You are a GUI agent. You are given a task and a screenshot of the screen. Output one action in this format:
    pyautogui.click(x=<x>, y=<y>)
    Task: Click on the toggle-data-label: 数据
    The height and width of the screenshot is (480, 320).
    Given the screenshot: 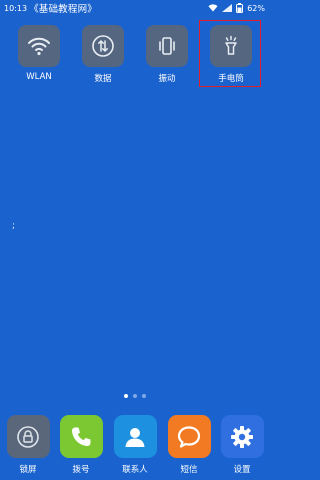 What is the action you would take?
    pyautogui.click(x=103, y=79)
    